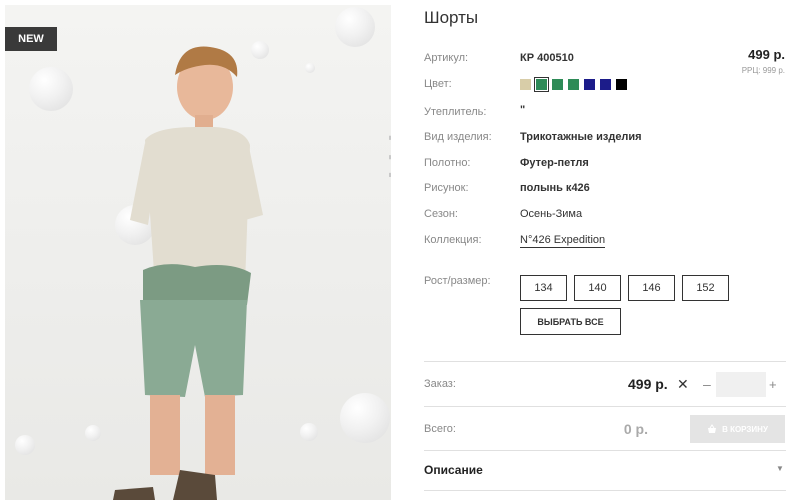 Image resolution: width=800 pixels, height=500 pixels. I want to click on total-value: 0 р., so click(635, 429).